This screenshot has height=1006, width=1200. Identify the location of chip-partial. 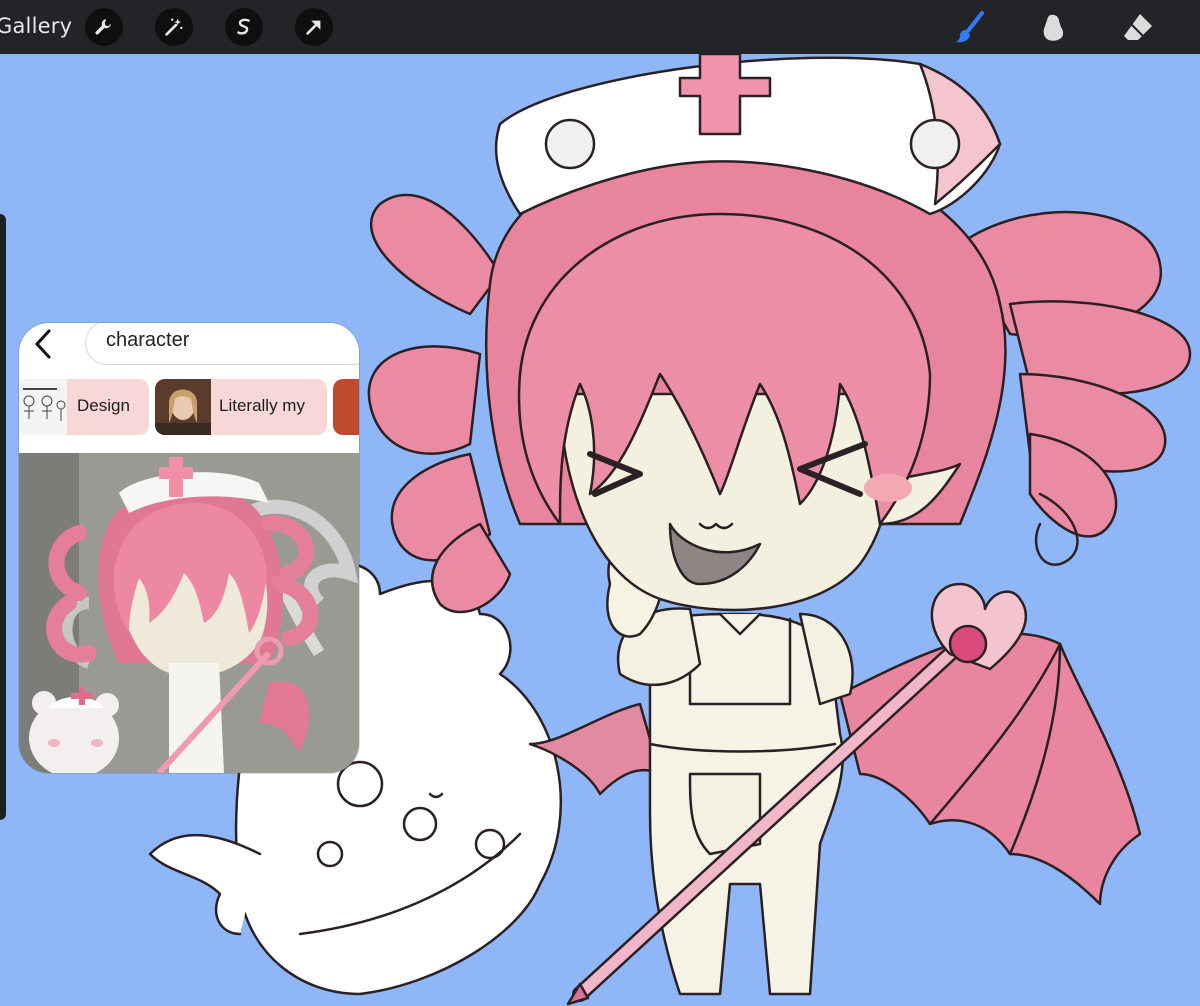
(346, 407).